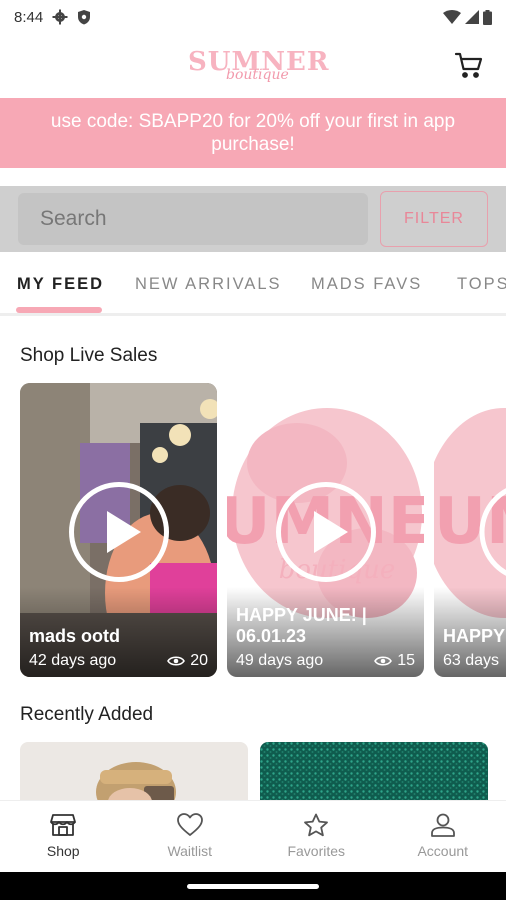 Image resolution: width=506 pixels, height=900 pixels. I want to click on bottom-nav: Shop Waitlist Favorites Account, so click(253, 836).